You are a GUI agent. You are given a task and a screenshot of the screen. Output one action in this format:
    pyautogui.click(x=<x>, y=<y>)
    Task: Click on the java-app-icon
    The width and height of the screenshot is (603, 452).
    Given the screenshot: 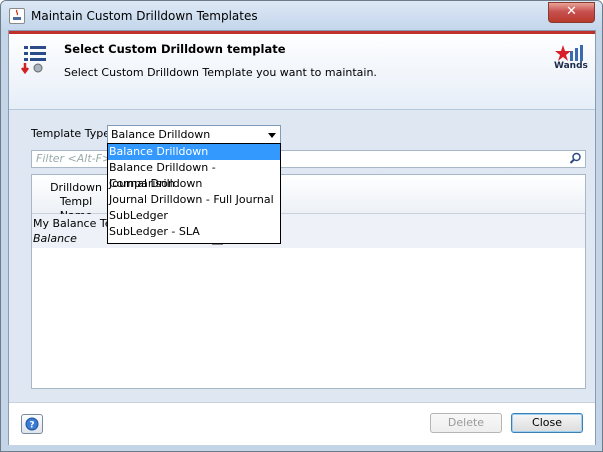 What is the action you would take?
    pyautogui.click(x=17, y=16)
    